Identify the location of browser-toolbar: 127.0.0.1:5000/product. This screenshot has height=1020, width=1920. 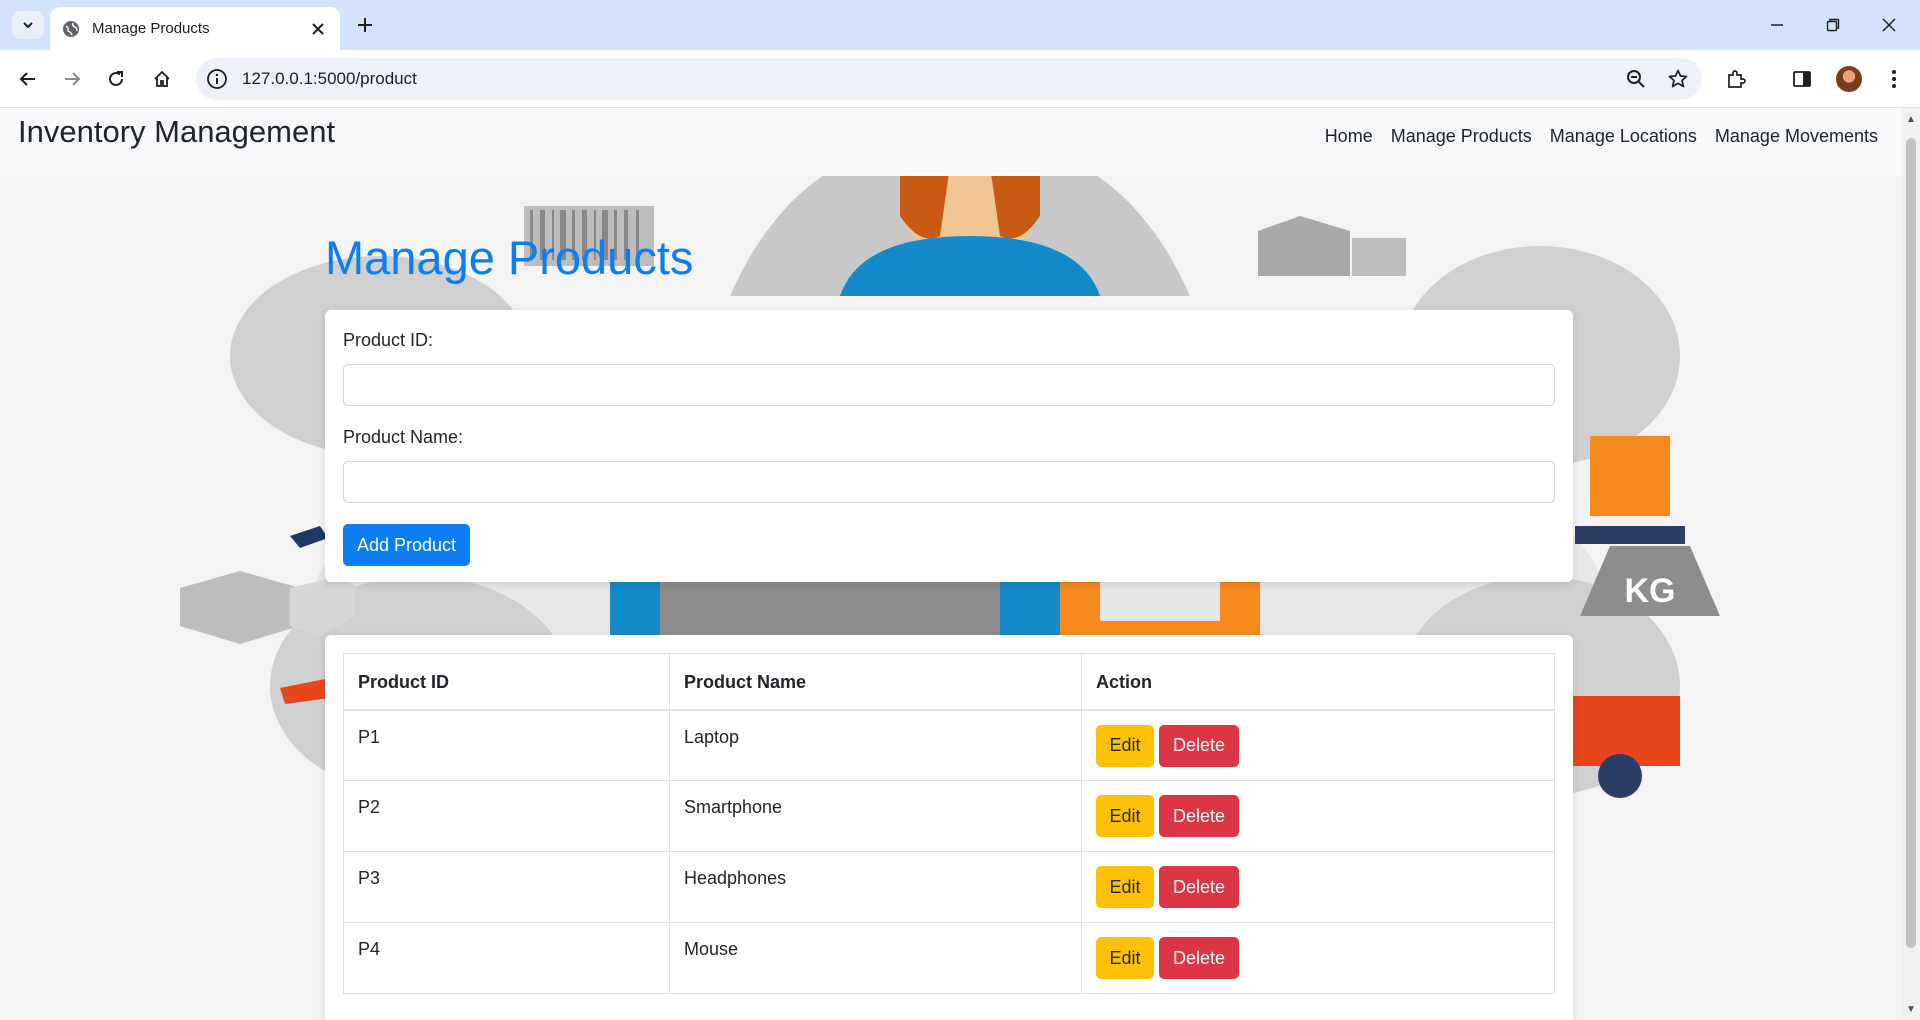
(960, 79).